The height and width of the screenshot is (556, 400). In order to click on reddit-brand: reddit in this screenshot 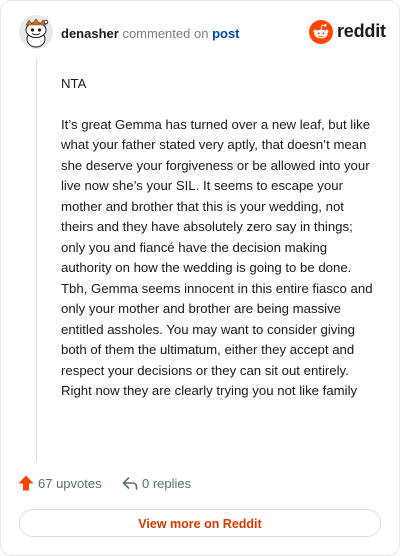, I will do `click(347, 33)`.